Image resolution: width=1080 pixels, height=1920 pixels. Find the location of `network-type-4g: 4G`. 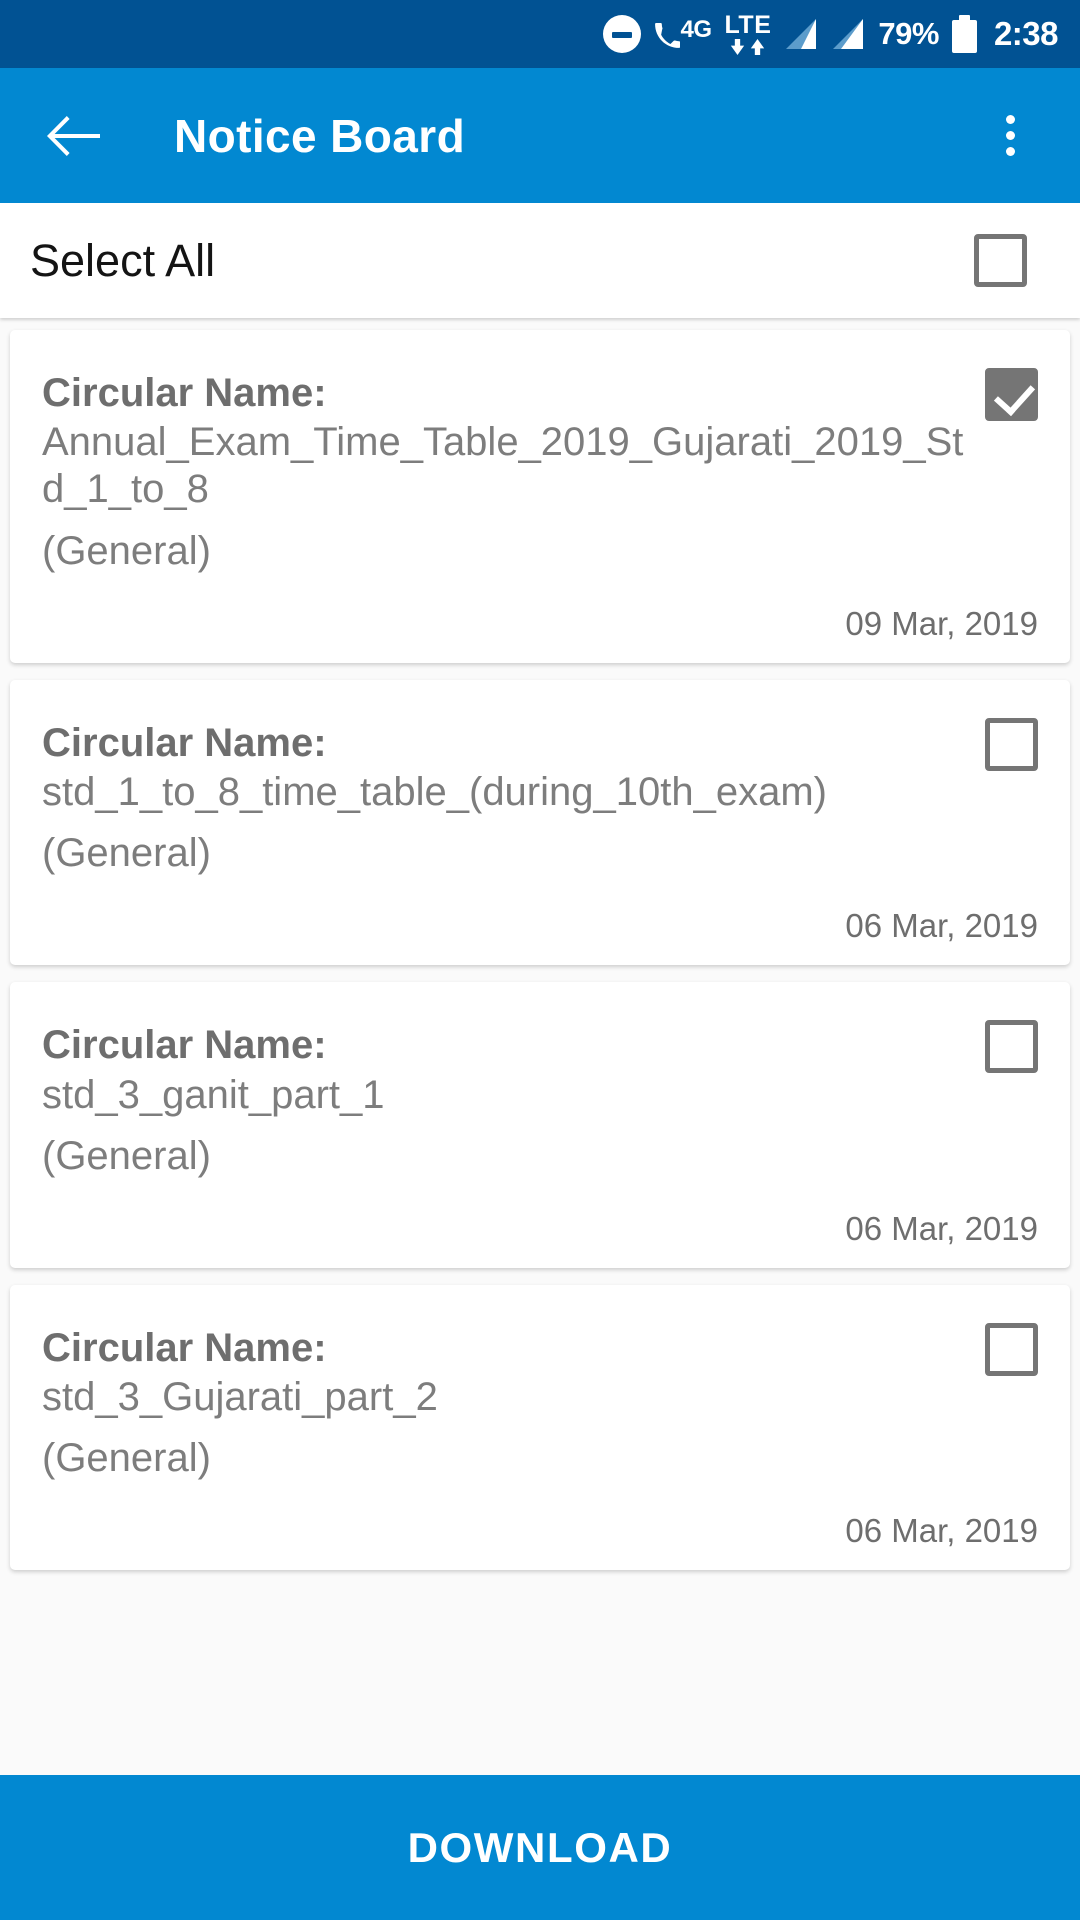

network-type-4g: 4G is located at coordinates (696, 29).